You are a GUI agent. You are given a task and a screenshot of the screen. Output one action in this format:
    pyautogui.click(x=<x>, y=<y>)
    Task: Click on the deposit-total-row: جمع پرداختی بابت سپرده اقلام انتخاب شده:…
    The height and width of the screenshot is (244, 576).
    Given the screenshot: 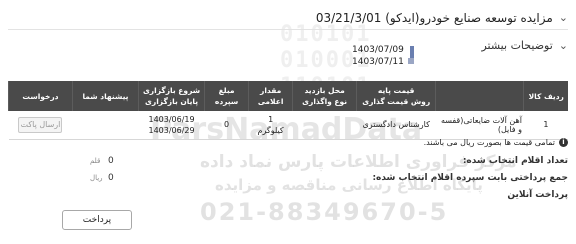 What is the action you would take?
    pyautogui.click(x=288, y=178)
    